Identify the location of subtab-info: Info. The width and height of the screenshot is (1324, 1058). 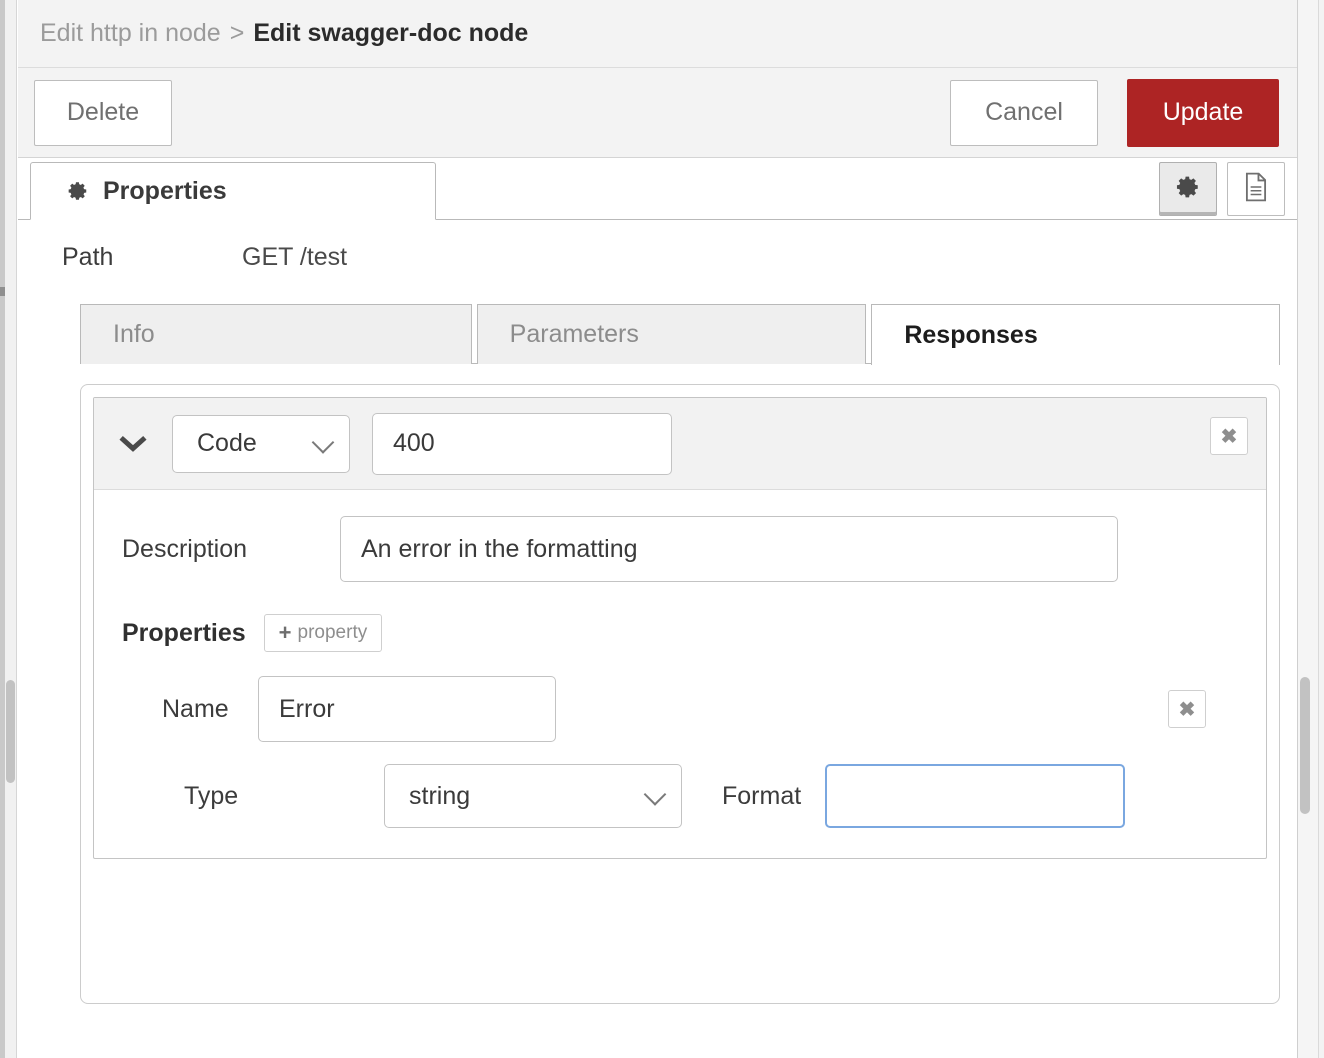
(276, 334).